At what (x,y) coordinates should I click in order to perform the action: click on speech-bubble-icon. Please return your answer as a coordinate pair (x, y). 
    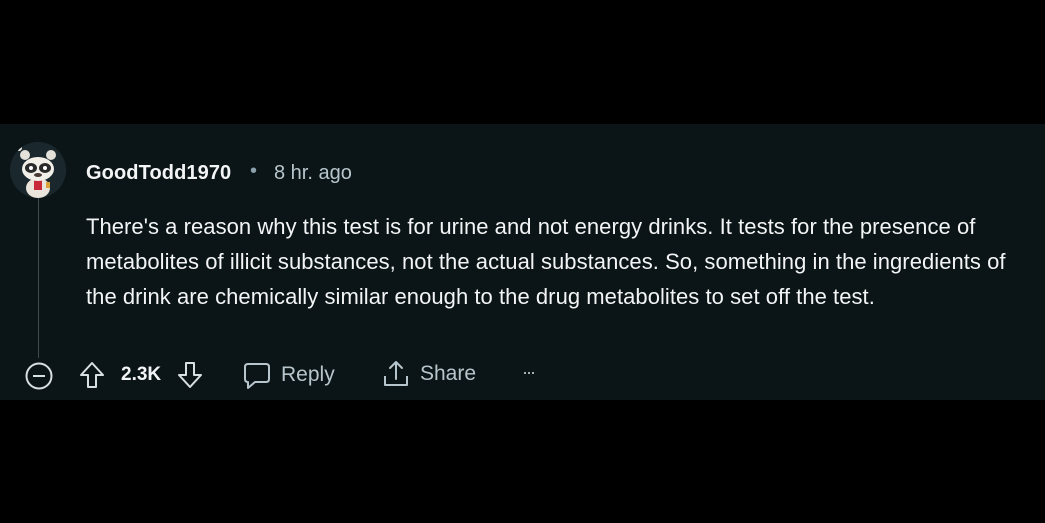
    Looking at the image, I should click on (257, 376).